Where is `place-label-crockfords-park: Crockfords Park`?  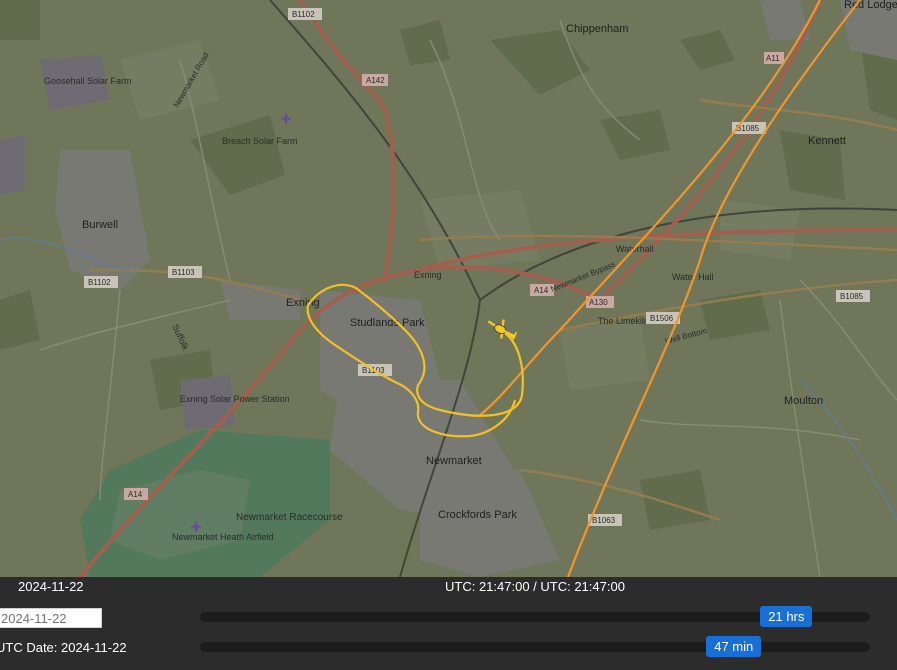 place-label-crockfords-park: Crockfords Park is located at coordinates (477, 515).